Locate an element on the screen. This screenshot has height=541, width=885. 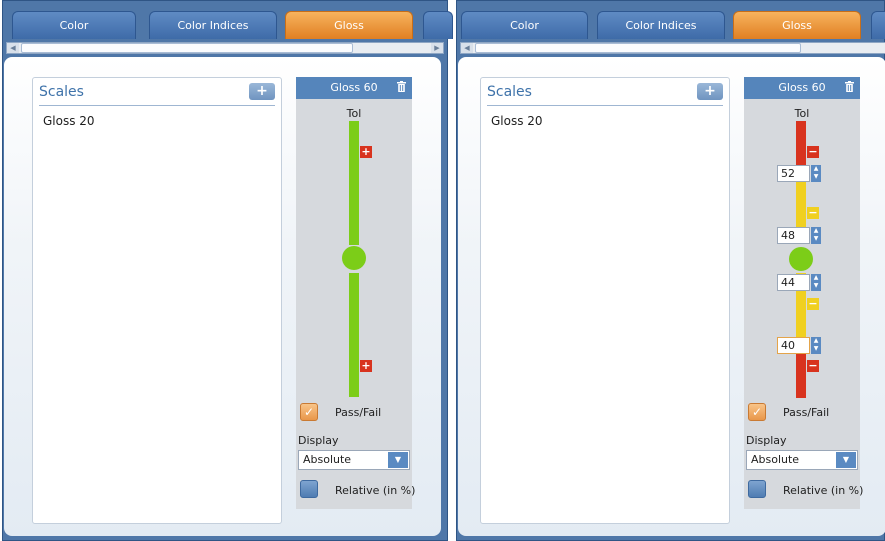
add-upper-tolerance-icon: + is located at coordinates (366, 152).